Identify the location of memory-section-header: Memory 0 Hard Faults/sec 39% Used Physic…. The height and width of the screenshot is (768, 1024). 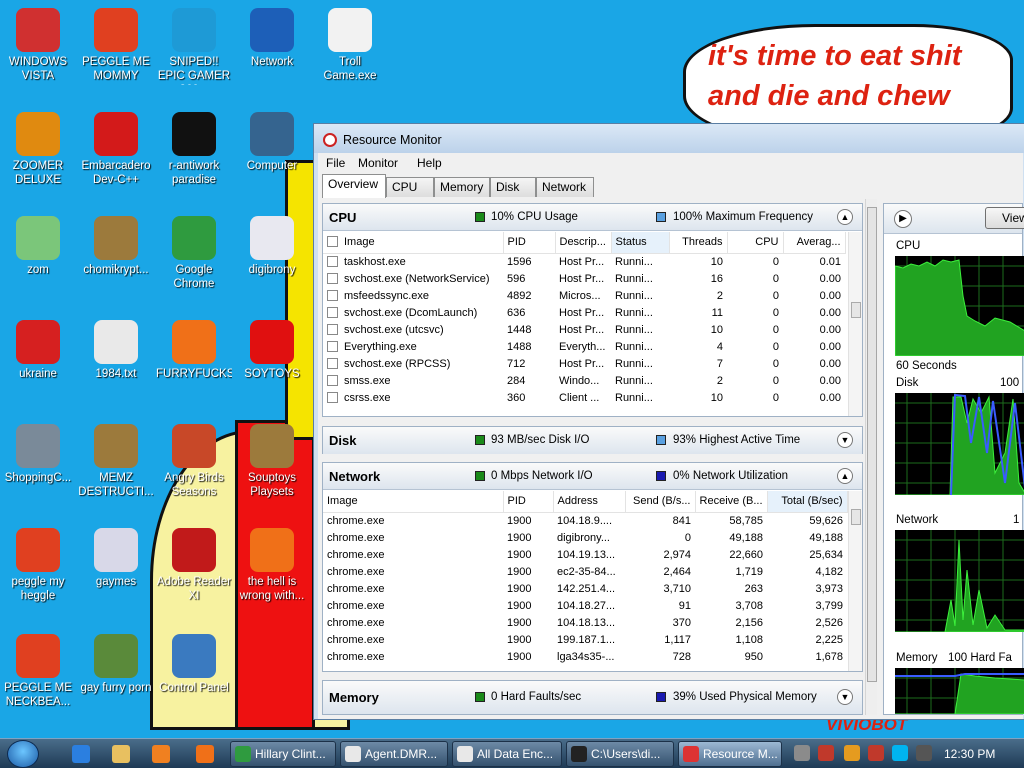
(592, 697).